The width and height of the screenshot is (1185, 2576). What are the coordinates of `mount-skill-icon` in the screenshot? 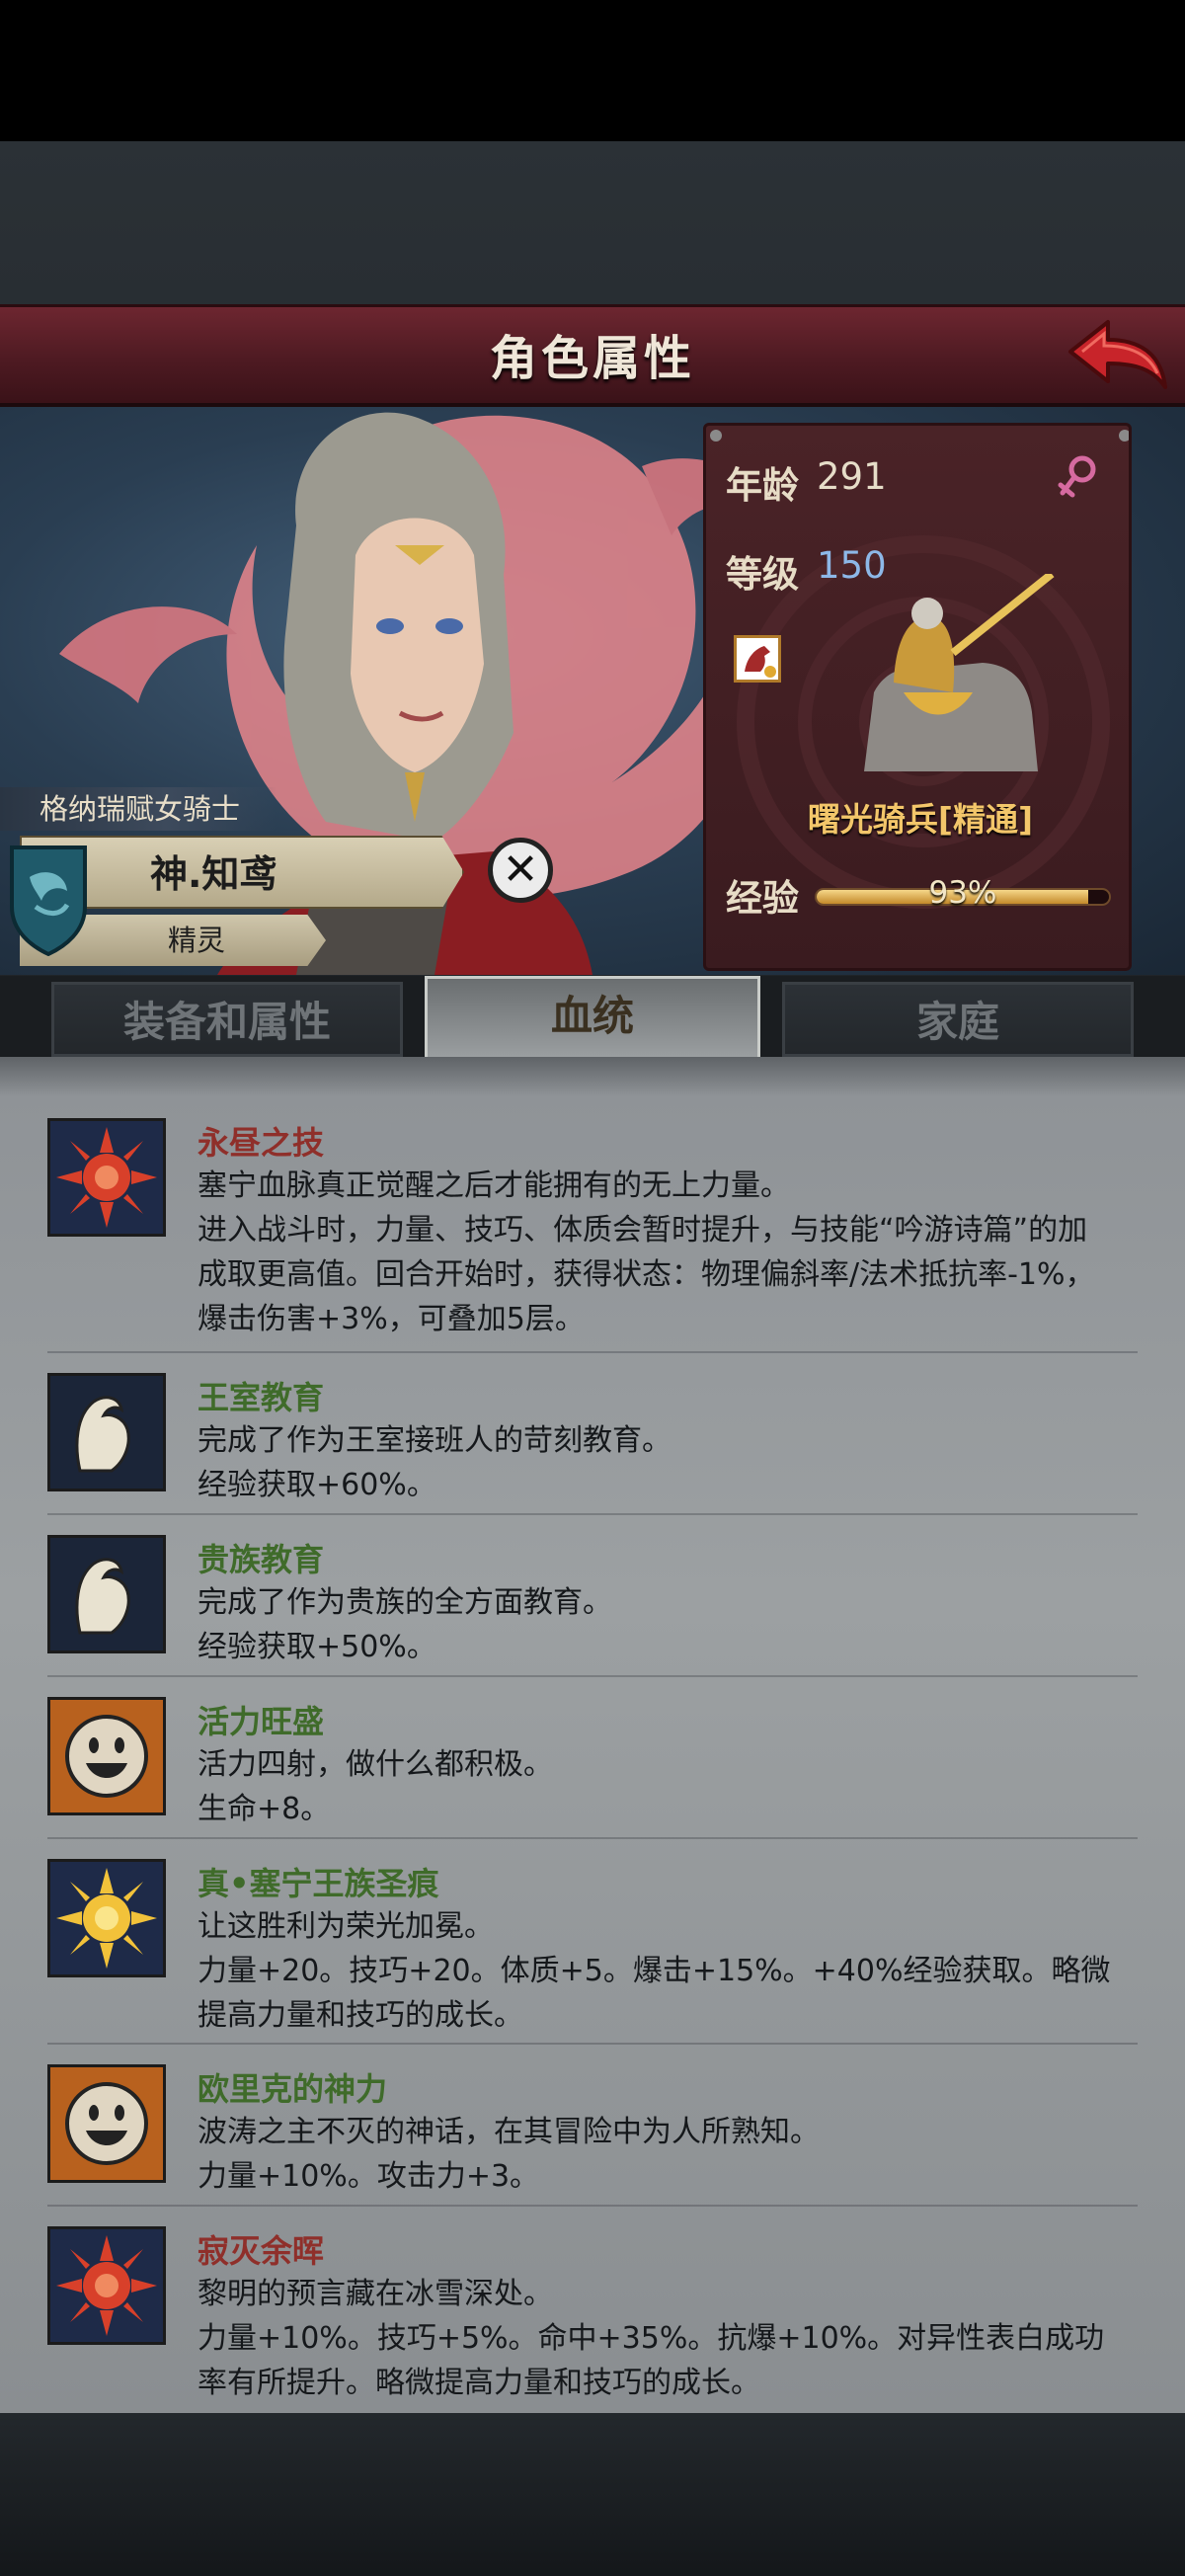 It's located at (758, 659).